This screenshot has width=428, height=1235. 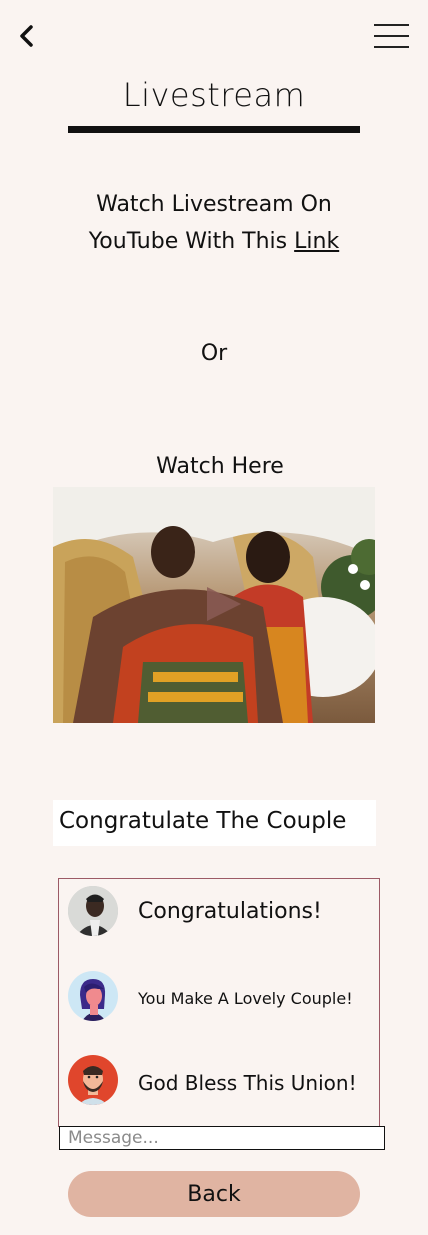 I want to click on avatar-man-beard-icon, so click(x=93, y=1080).